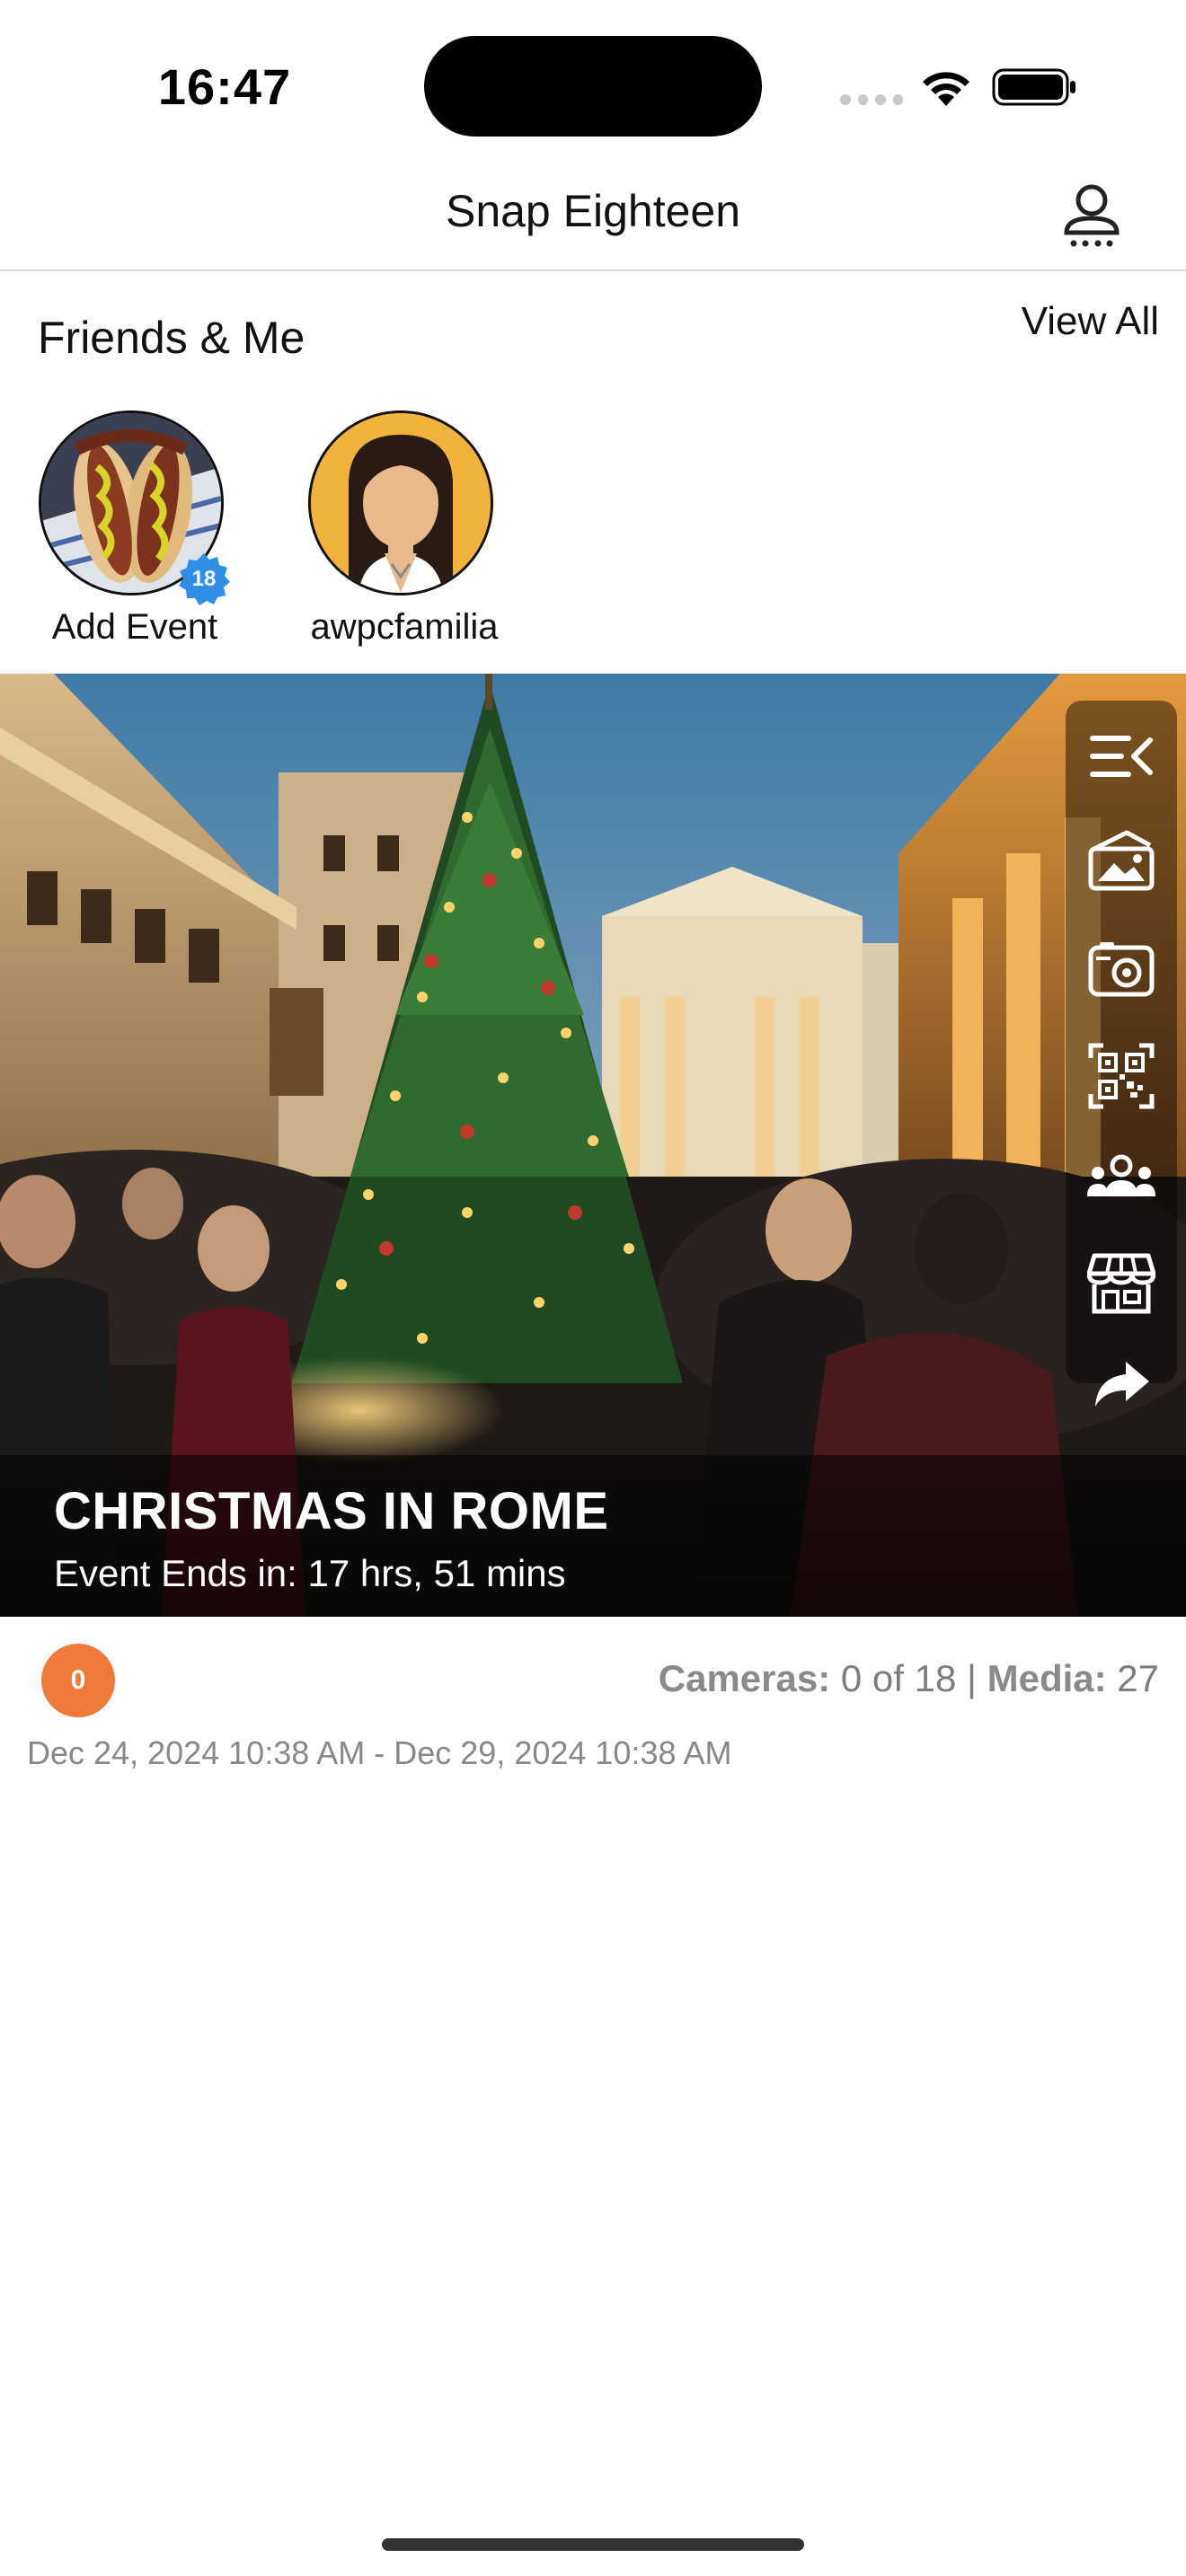 Image resolution: width=1186 pixels, height=2576 pixels. What do you see at coordinates (331, 1511) in the screenshot?
I see `event-title: CHRISTMAS IN ROME` at bounding box center [331, 1511].